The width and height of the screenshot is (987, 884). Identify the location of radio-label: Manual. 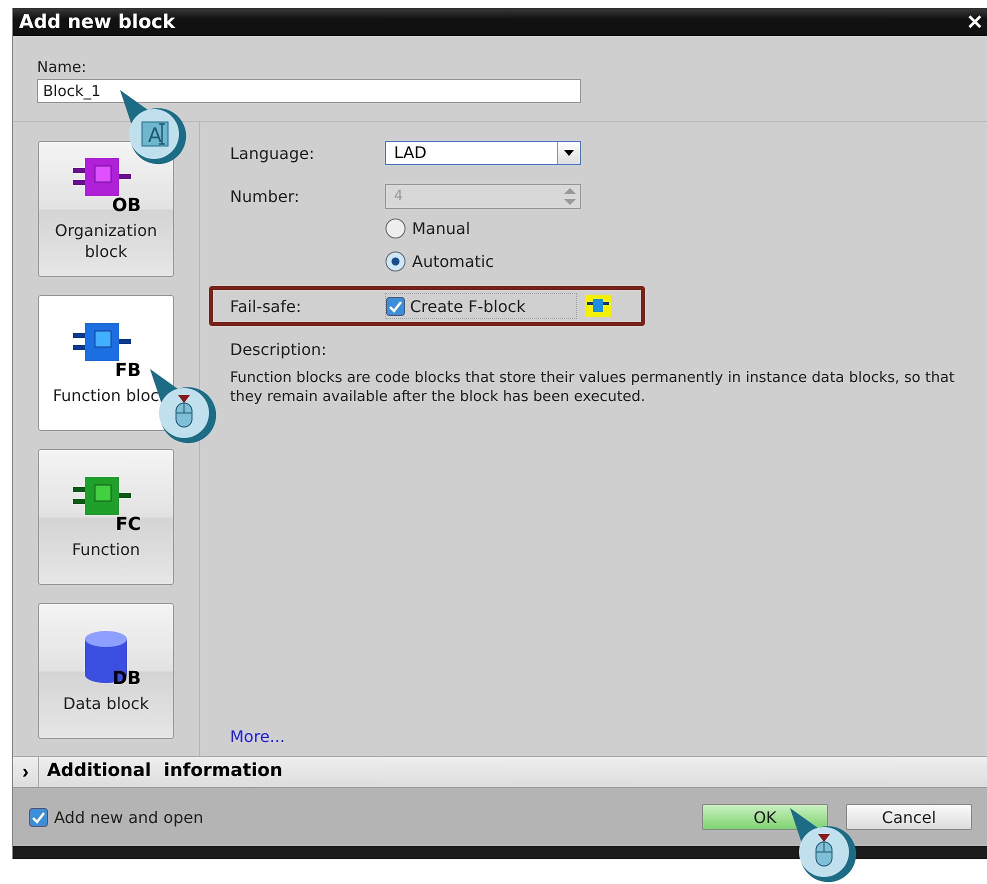
(441, 228).